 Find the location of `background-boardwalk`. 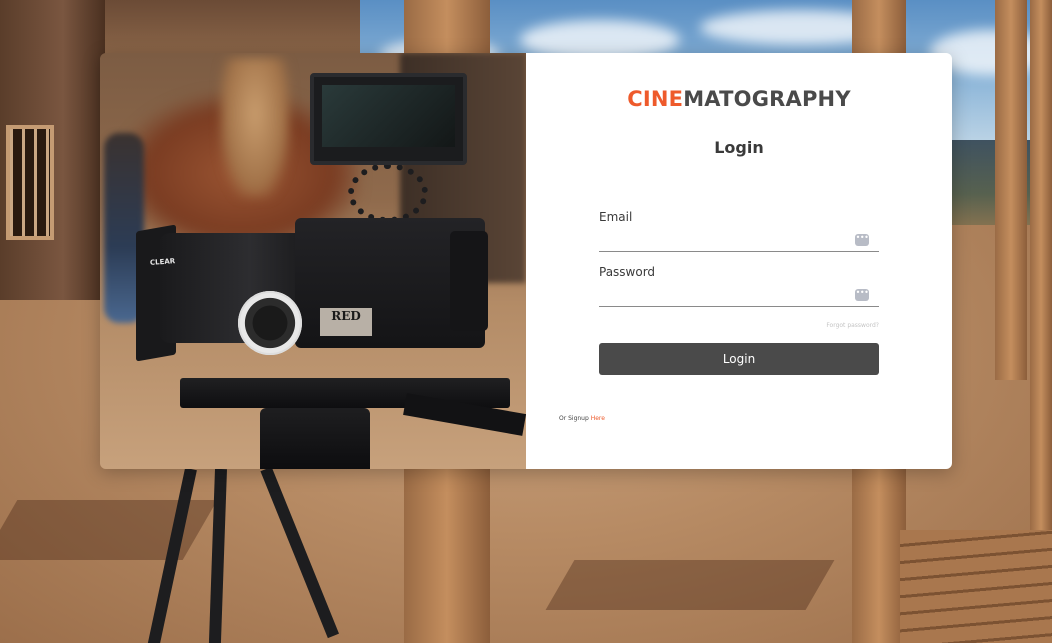

background-boardwalk is located at coordinates (976, 586).